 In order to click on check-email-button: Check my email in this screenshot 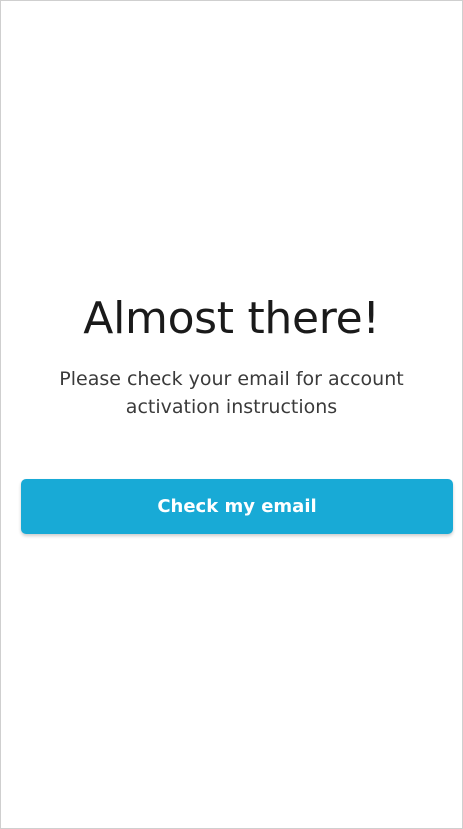, I will do `click(237, 506)`.